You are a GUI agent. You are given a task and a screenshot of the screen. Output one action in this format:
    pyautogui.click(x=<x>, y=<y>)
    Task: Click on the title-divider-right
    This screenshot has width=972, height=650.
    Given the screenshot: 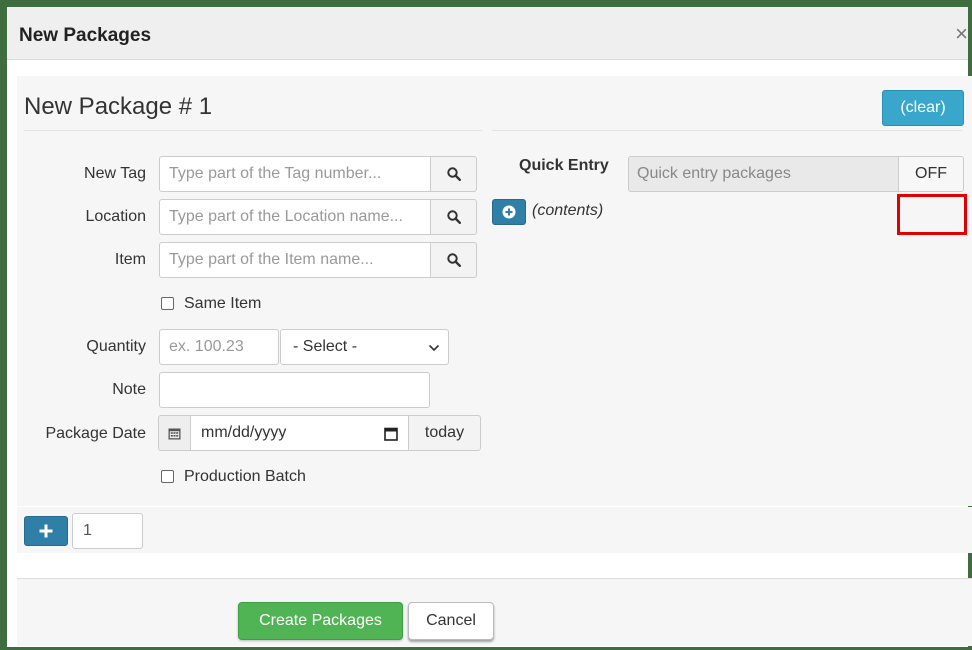 What is the action you would take?
    pyautogui.click(x=727, y=130)
    